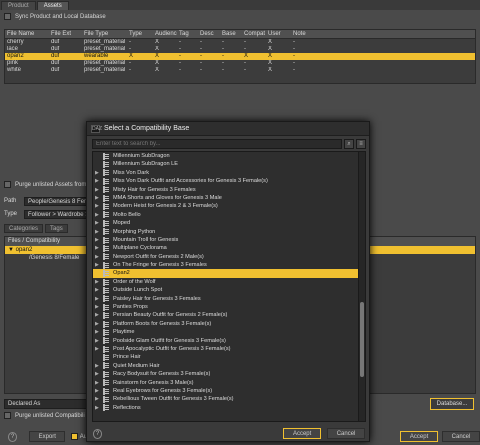 Image resolution: width=480 pixels, height=445 pixels. I want to click on tab-assets: Assets, so click(52, 5).